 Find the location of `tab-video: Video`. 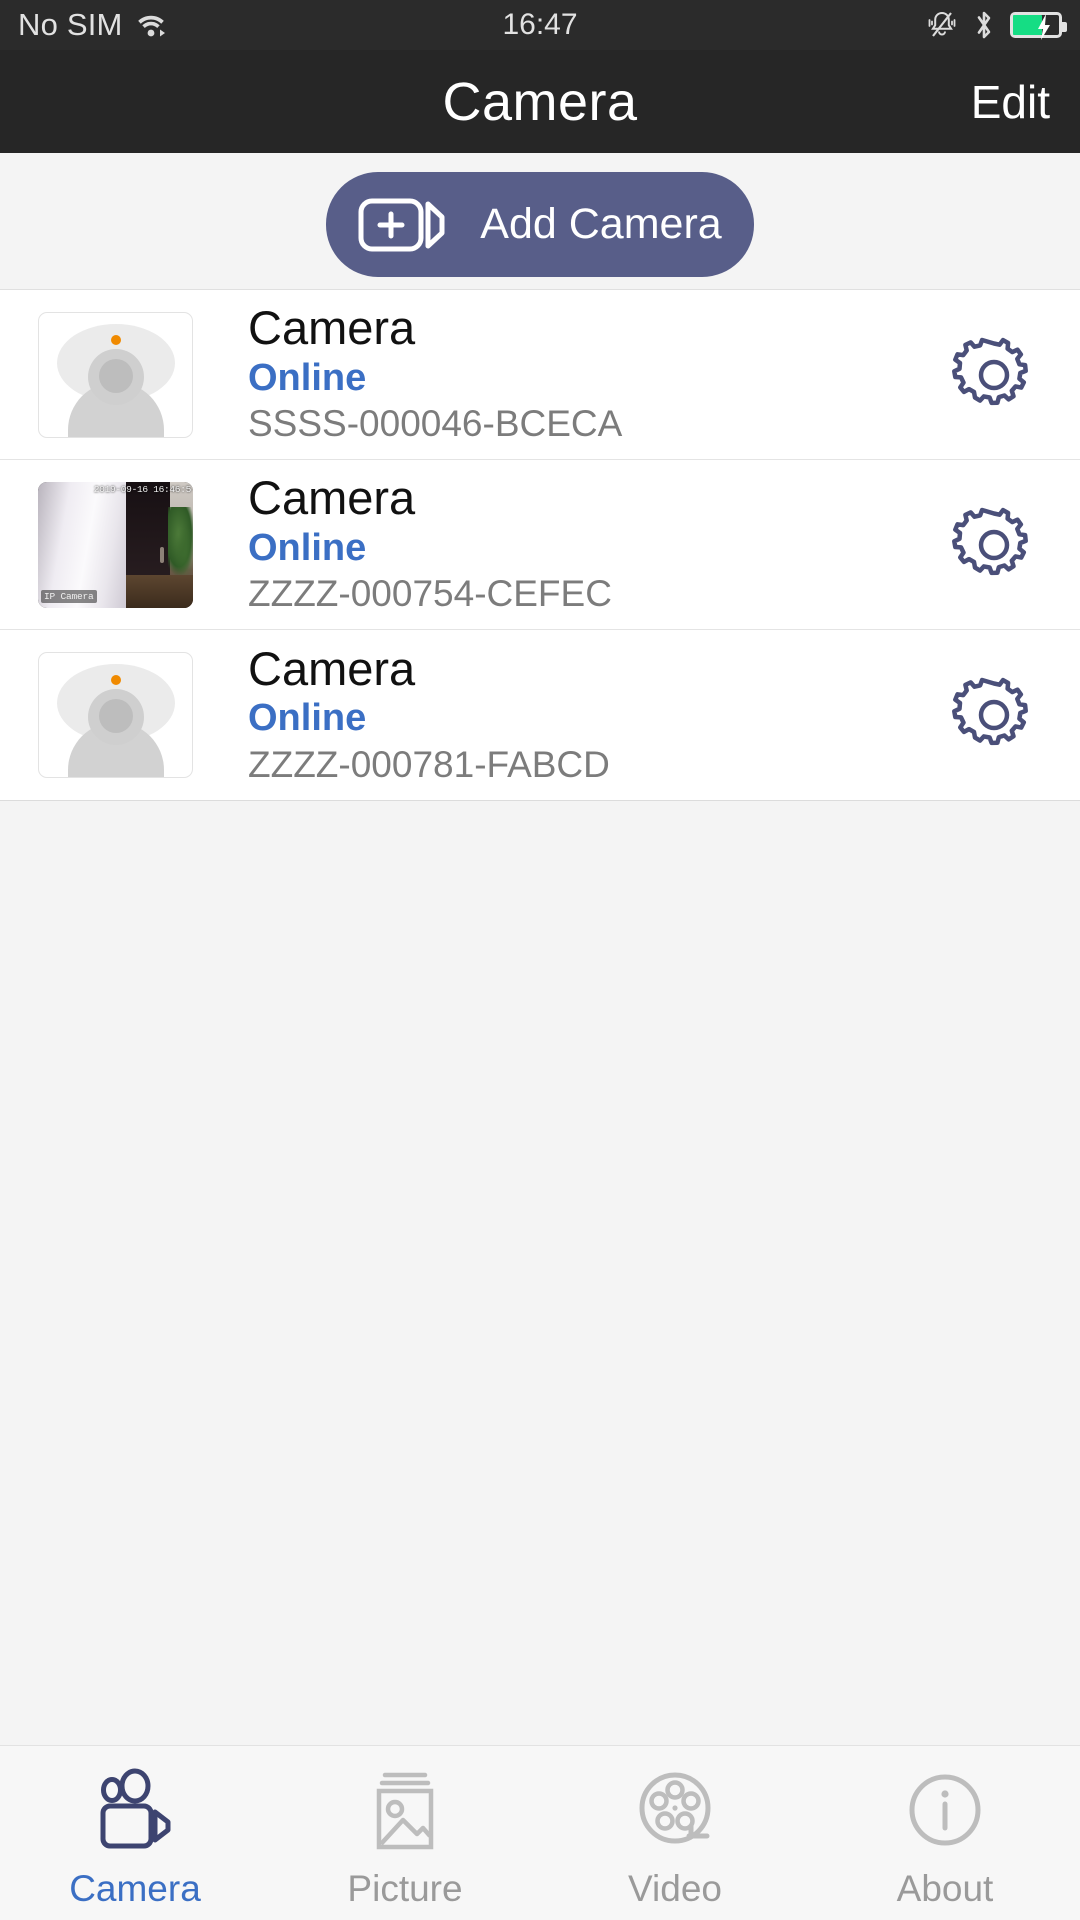

tab-video: Video is located at coordinates (675, 1828).